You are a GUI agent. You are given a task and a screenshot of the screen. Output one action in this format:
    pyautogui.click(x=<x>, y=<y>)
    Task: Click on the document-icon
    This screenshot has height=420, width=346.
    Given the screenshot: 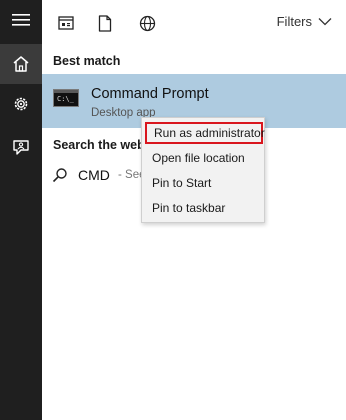 What is the action you would take?
    pyautogui.click(x=105, y=23)
    